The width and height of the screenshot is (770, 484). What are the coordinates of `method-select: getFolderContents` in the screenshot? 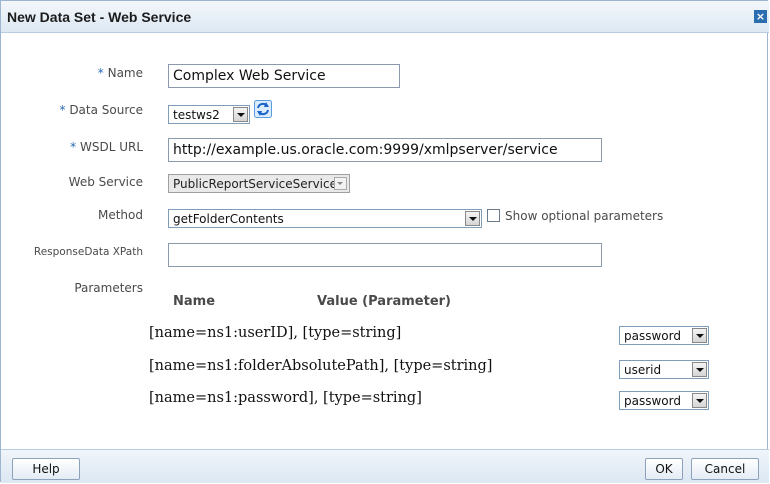 It's located at (325, 218).